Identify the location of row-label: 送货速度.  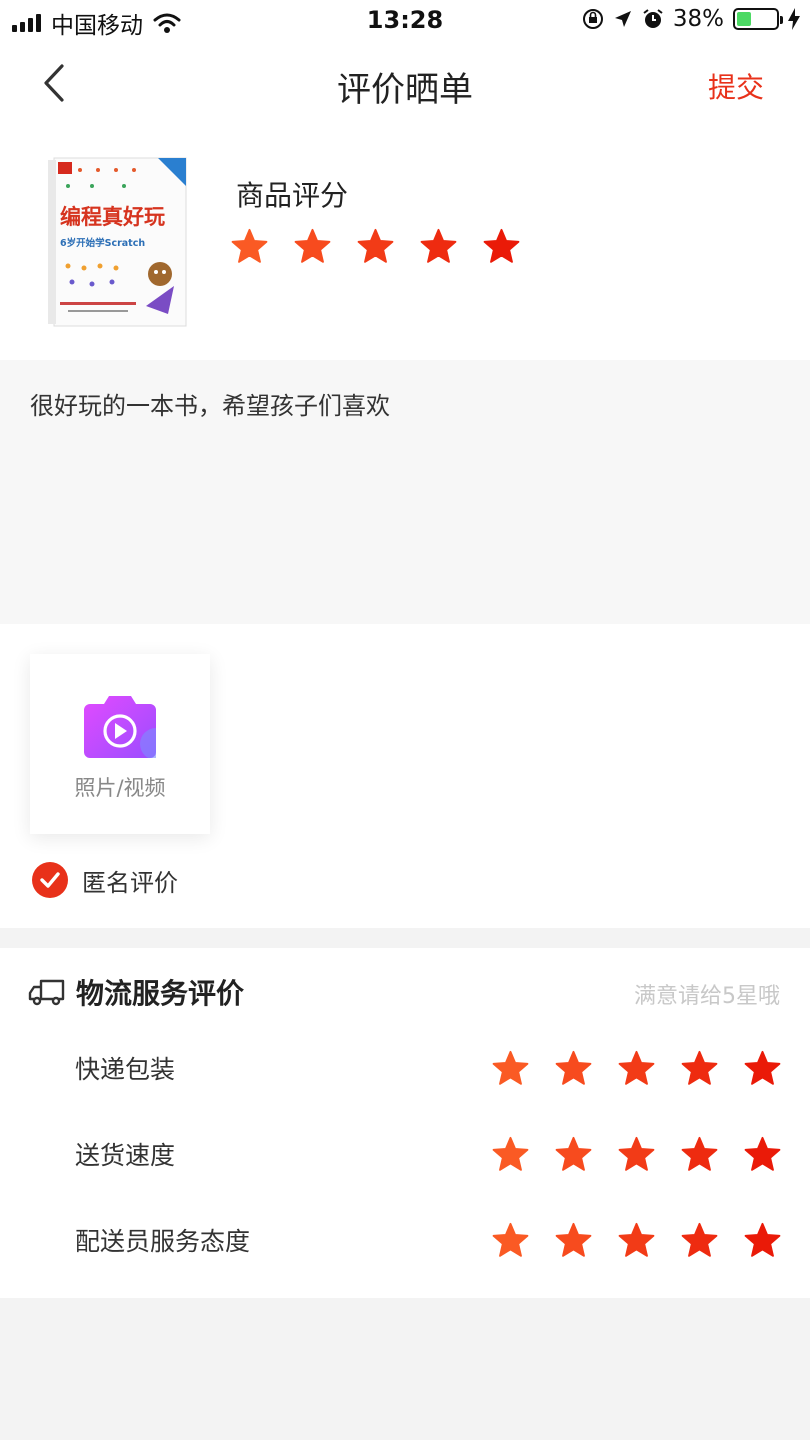
(125, 1155).